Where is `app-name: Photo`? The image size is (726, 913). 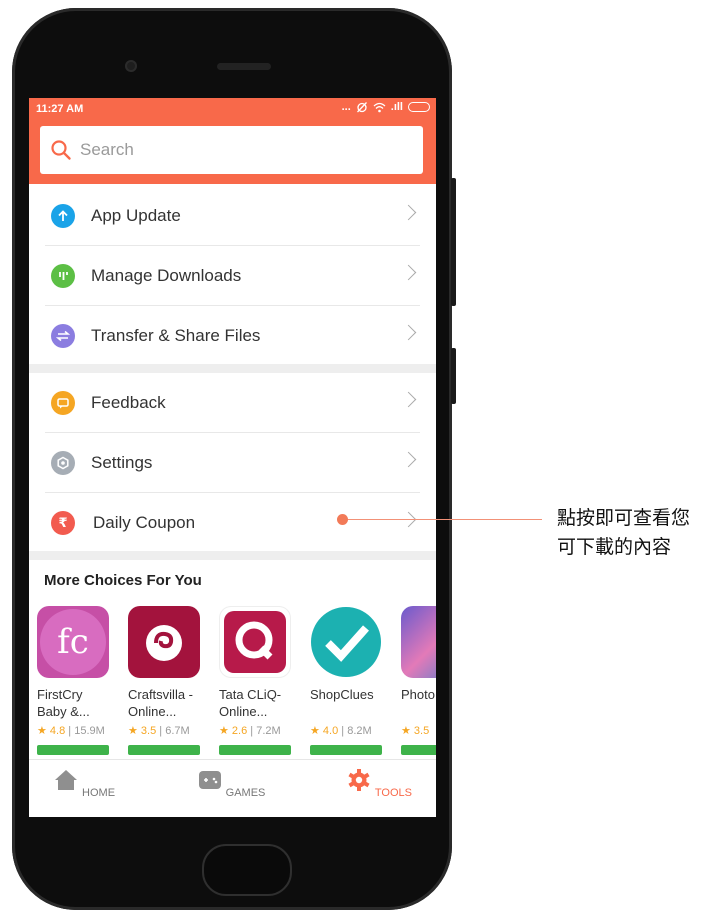 app-name: Photo is located at coordinates (418, 694).